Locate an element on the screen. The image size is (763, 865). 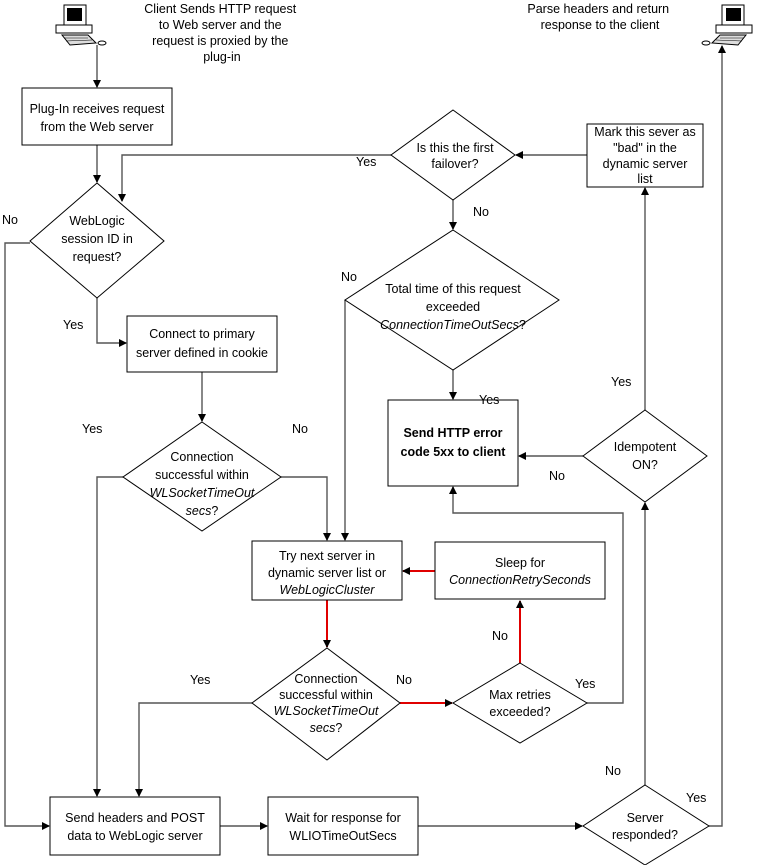
wait-response-box: Wait for response for WLIOTimeOutSecs is located at coordinates (343, 826).